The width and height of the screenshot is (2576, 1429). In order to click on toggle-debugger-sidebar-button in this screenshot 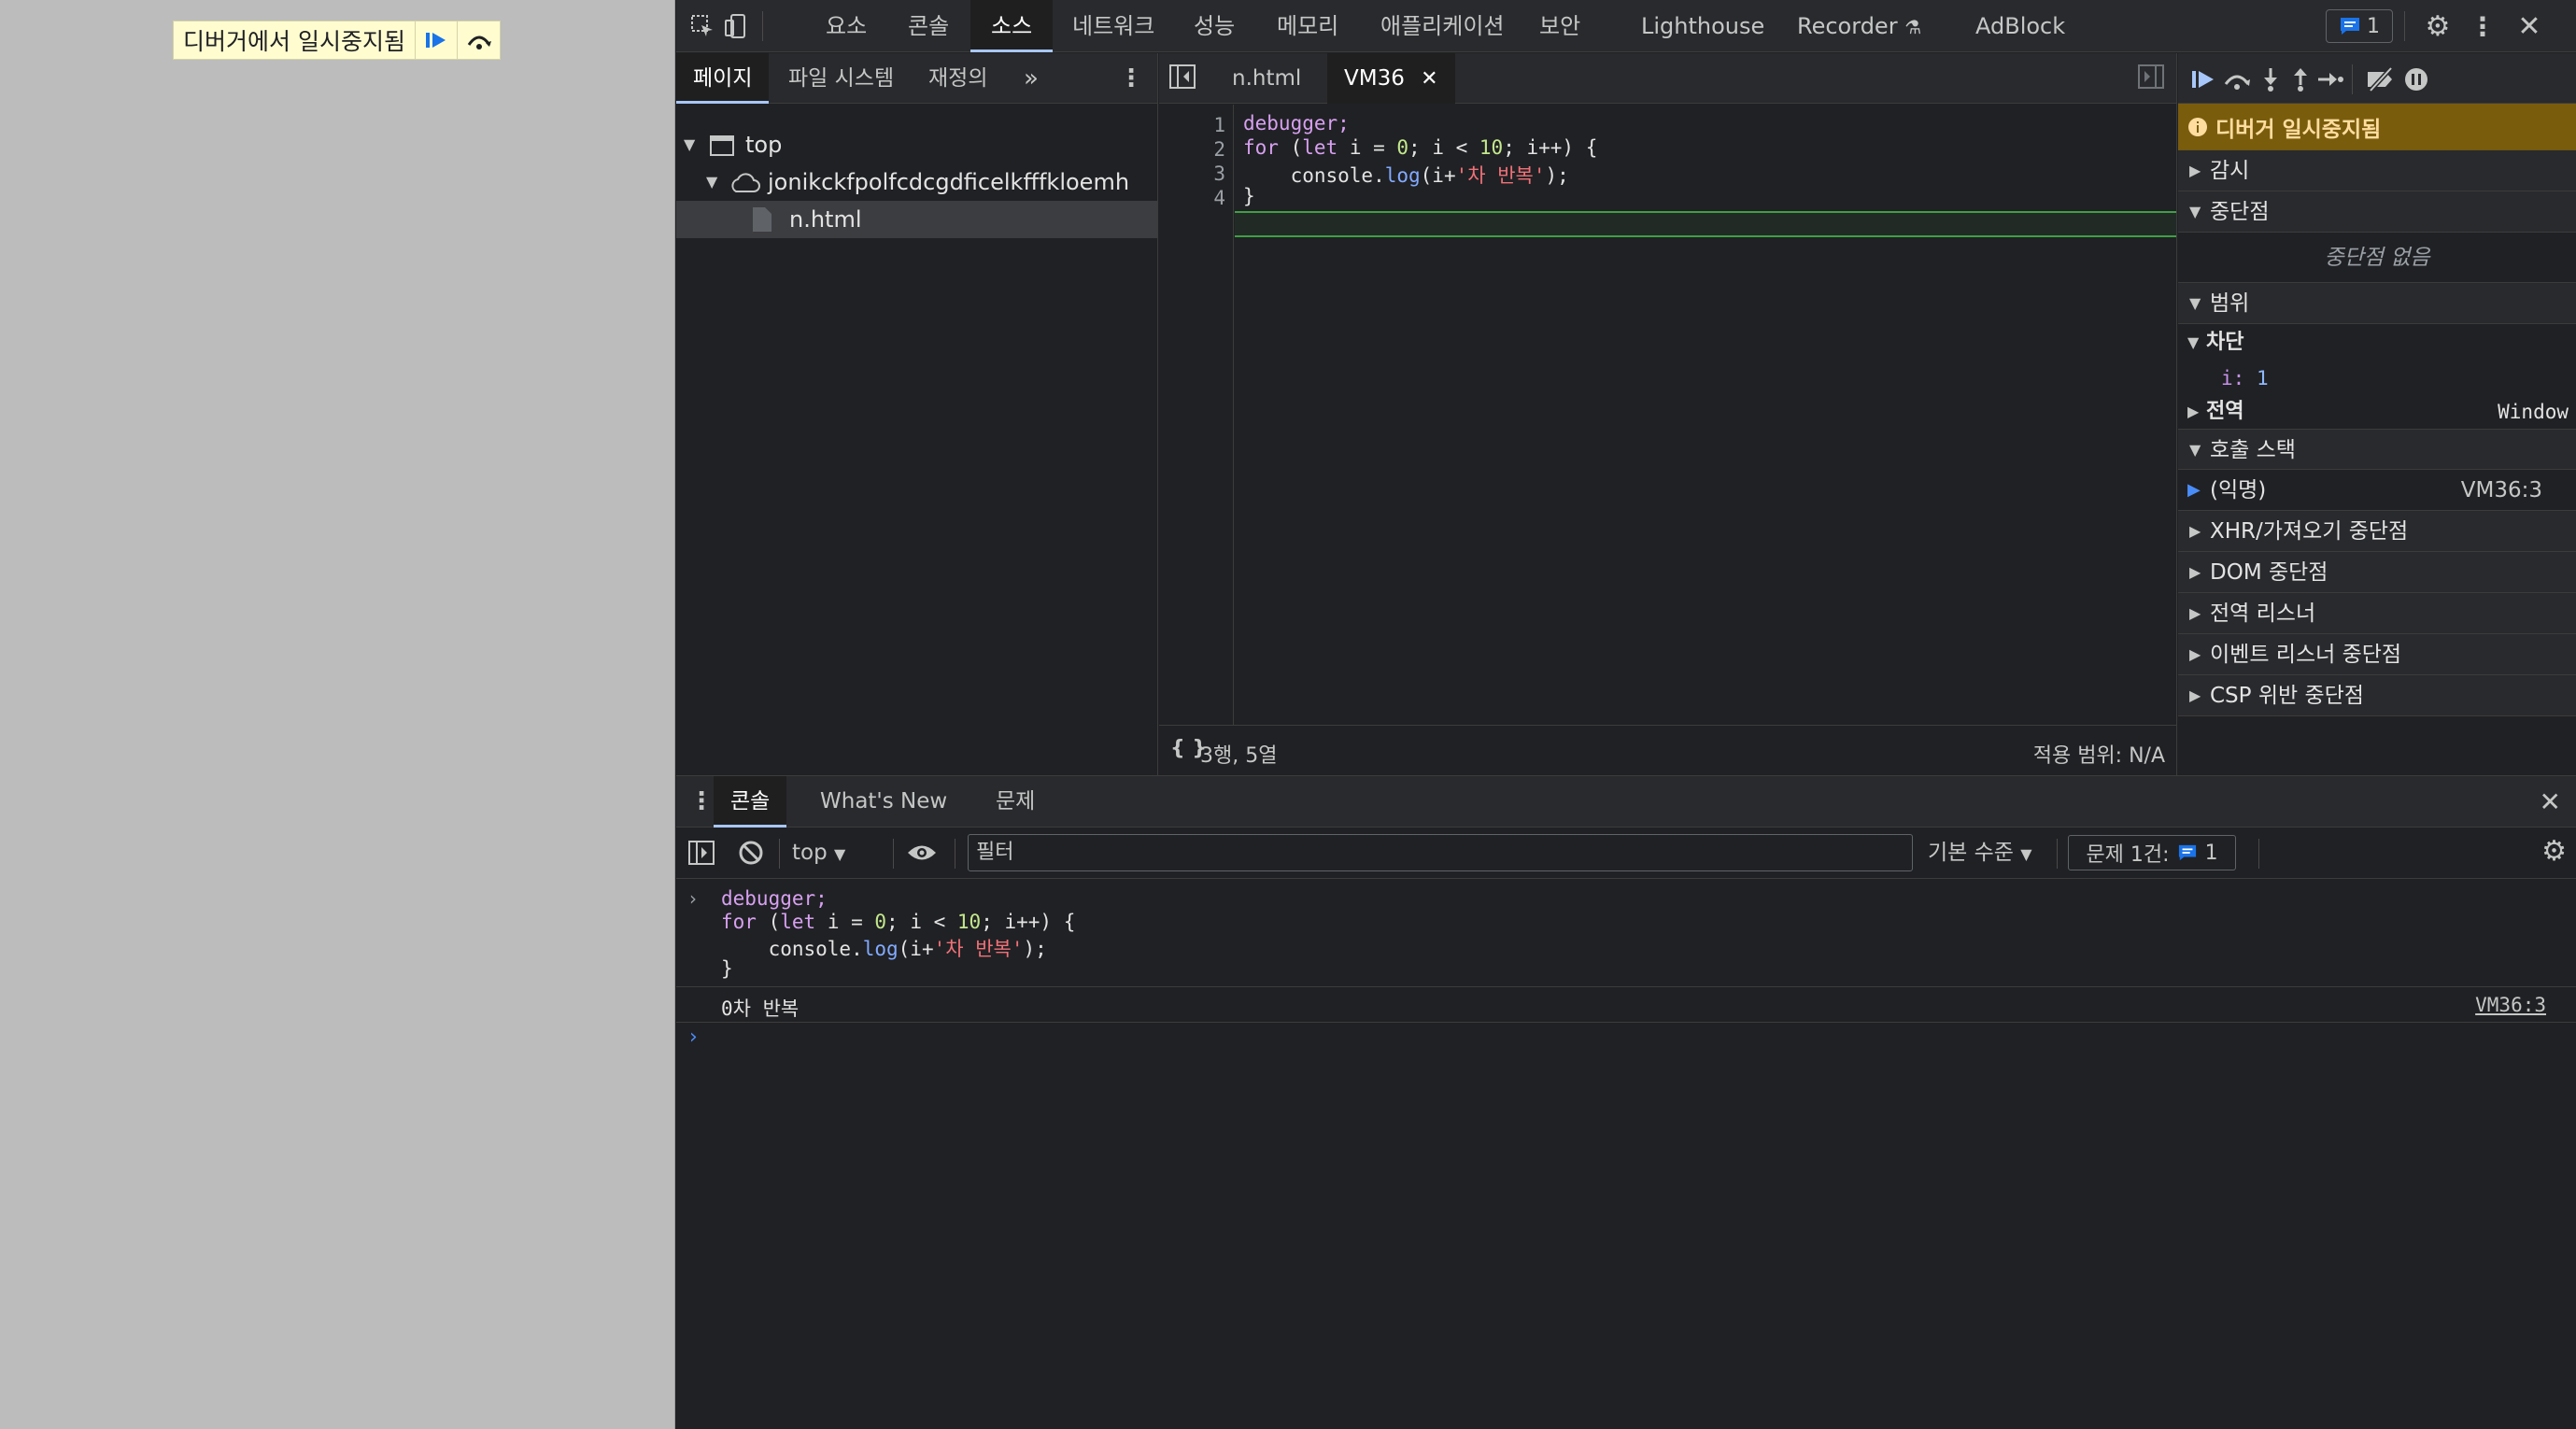, I will do `click(2151, 79)`.